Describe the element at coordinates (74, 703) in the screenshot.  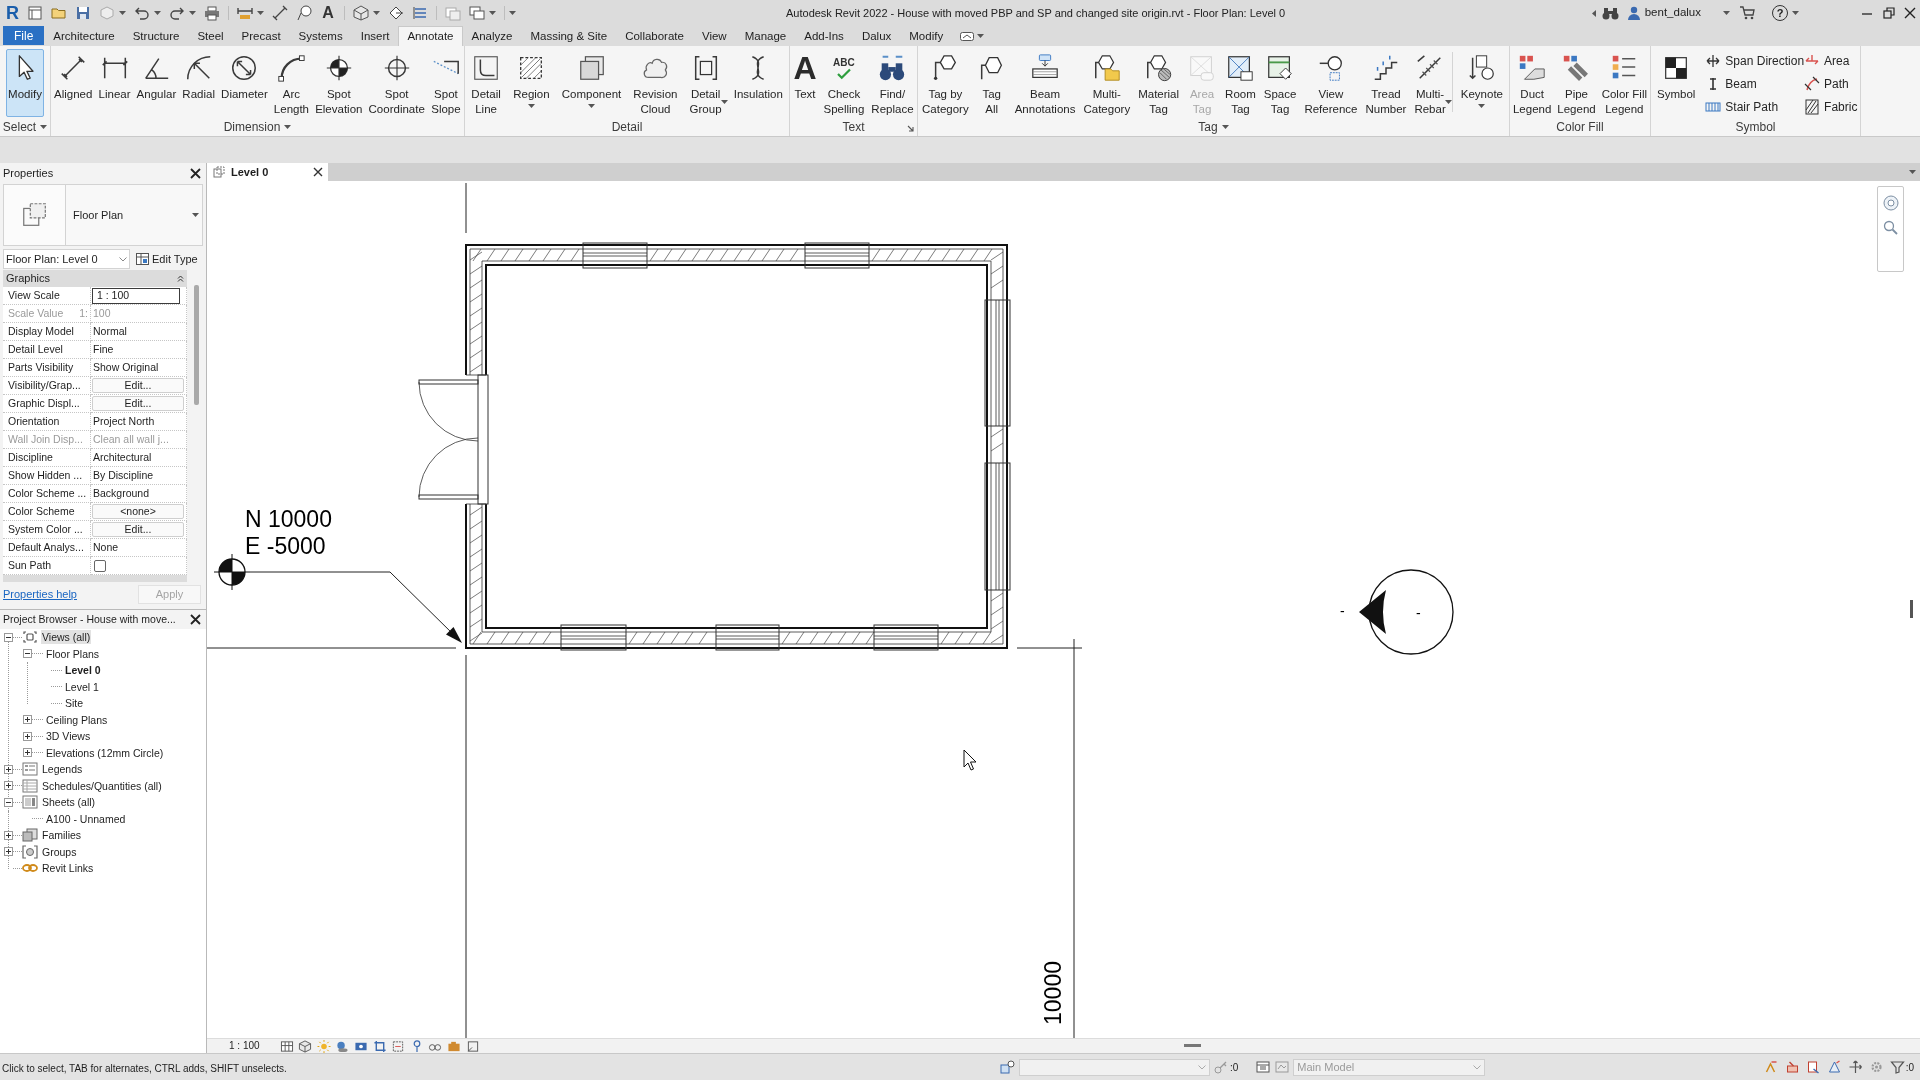
I see `tree-item: Site` at that location.